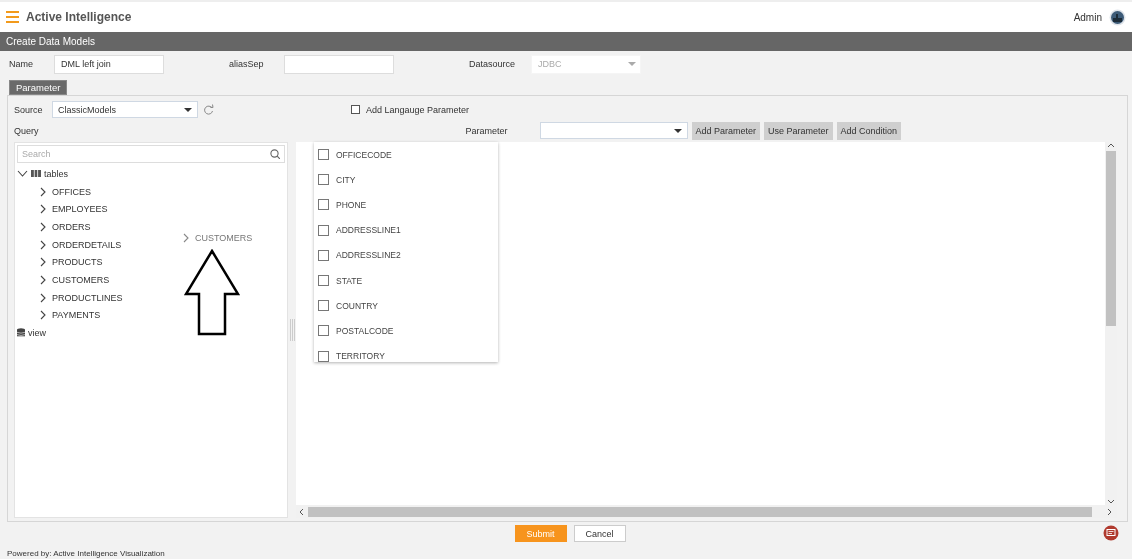 The image size is (1132, 559). What do you see at coordinates (26, 130) in the screenshot?
I see `query-label: Query` at bounding box center [26, 130].